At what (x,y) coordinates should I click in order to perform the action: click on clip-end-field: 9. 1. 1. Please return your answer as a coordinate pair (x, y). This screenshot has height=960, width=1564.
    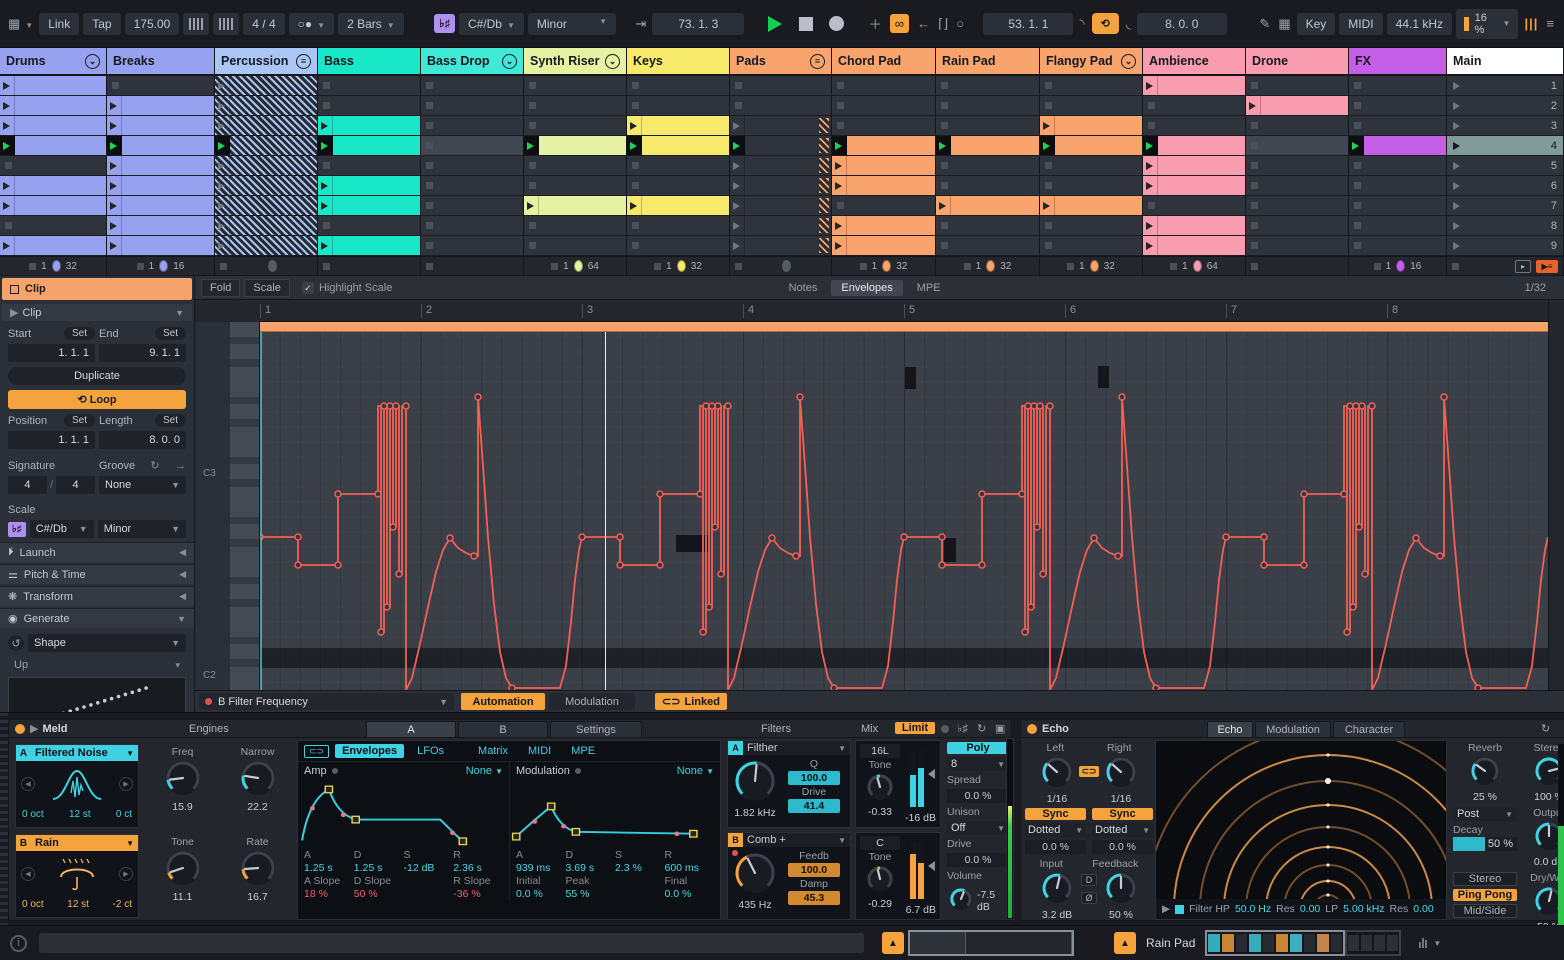
    Looking at the image, I should click on (142, 353).